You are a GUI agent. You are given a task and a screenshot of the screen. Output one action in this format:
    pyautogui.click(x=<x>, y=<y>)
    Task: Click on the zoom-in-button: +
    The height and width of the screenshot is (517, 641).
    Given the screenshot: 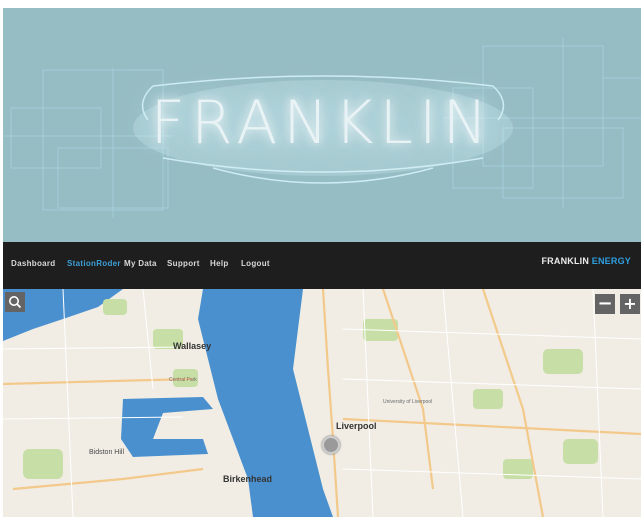 What is the action you would take?
    pyautogui.click(x=630, y=304)
    